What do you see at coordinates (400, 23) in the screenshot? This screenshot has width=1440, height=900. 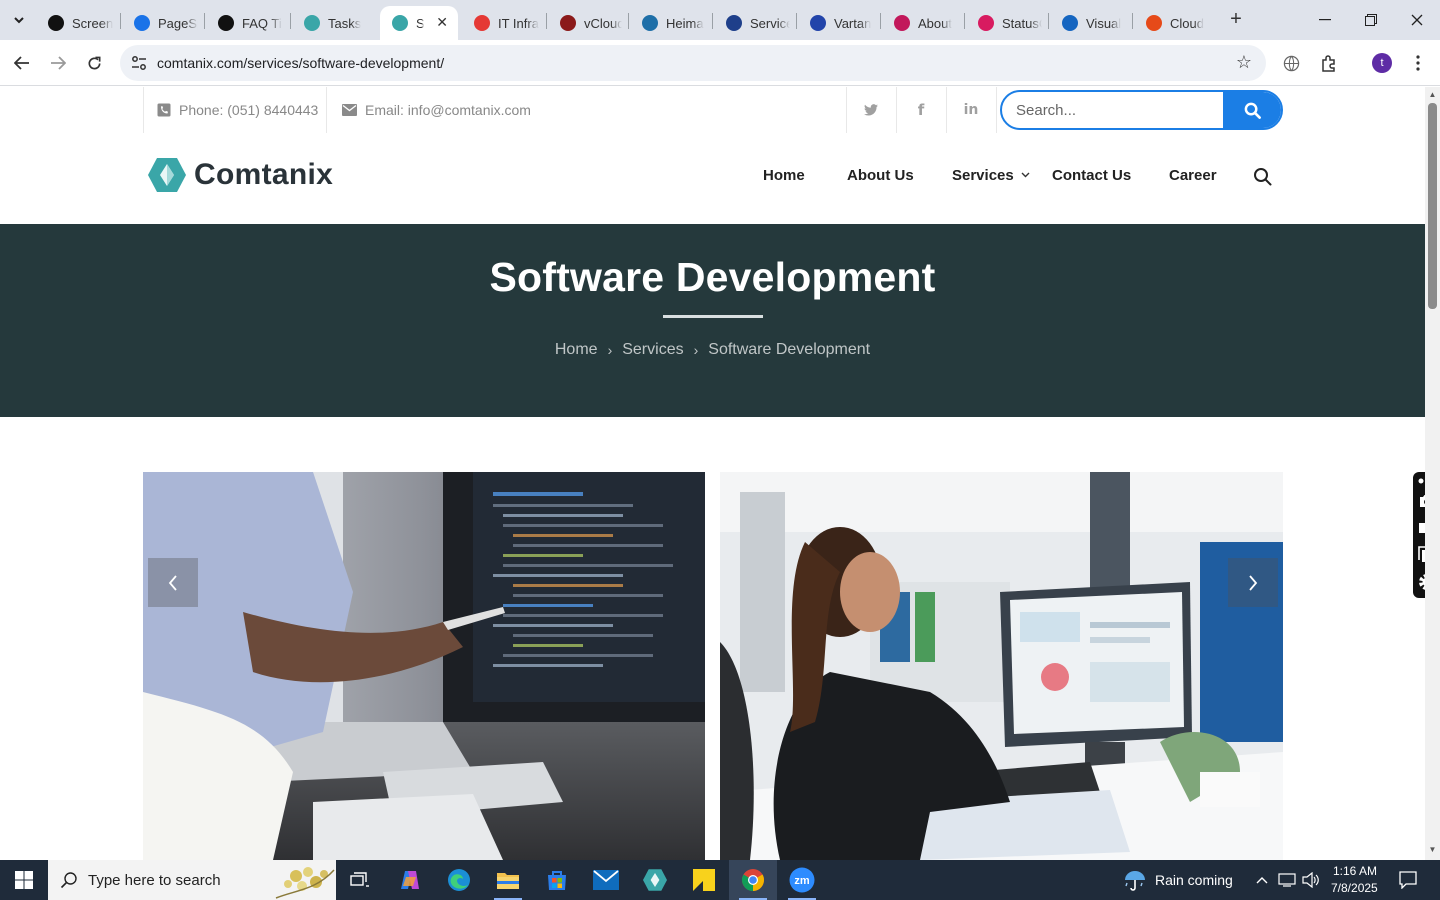 I see `comtanix-icon` at bounding box center [400, 23].